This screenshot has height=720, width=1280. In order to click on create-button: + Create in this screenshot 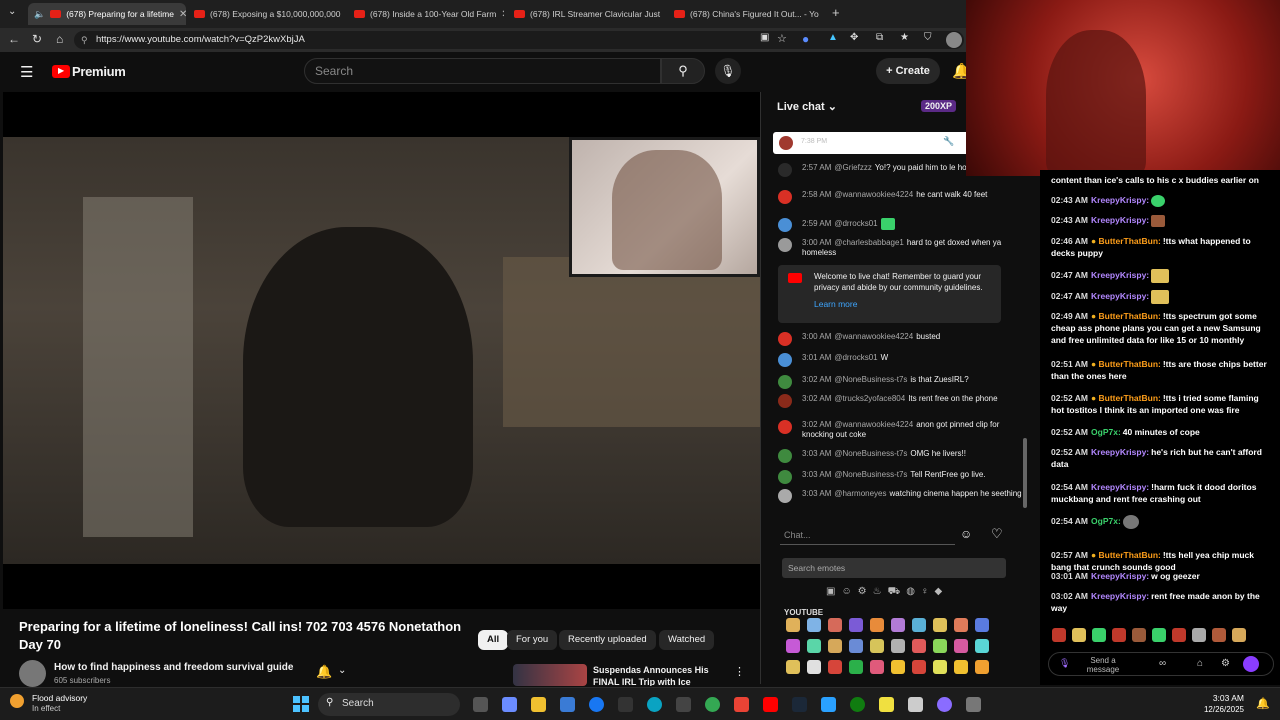, I will do `click(908, 71)`.